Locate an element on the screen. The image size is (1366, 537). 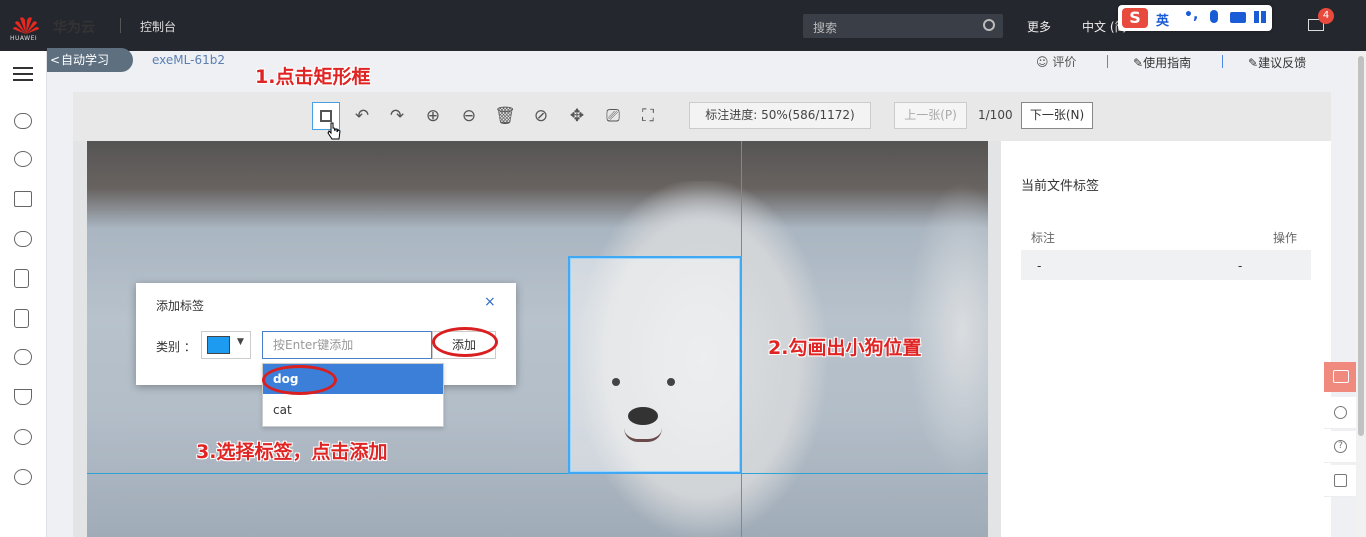
step2-annotation: 2.勾画出小狗位置 is located at coordinates (845, 348).